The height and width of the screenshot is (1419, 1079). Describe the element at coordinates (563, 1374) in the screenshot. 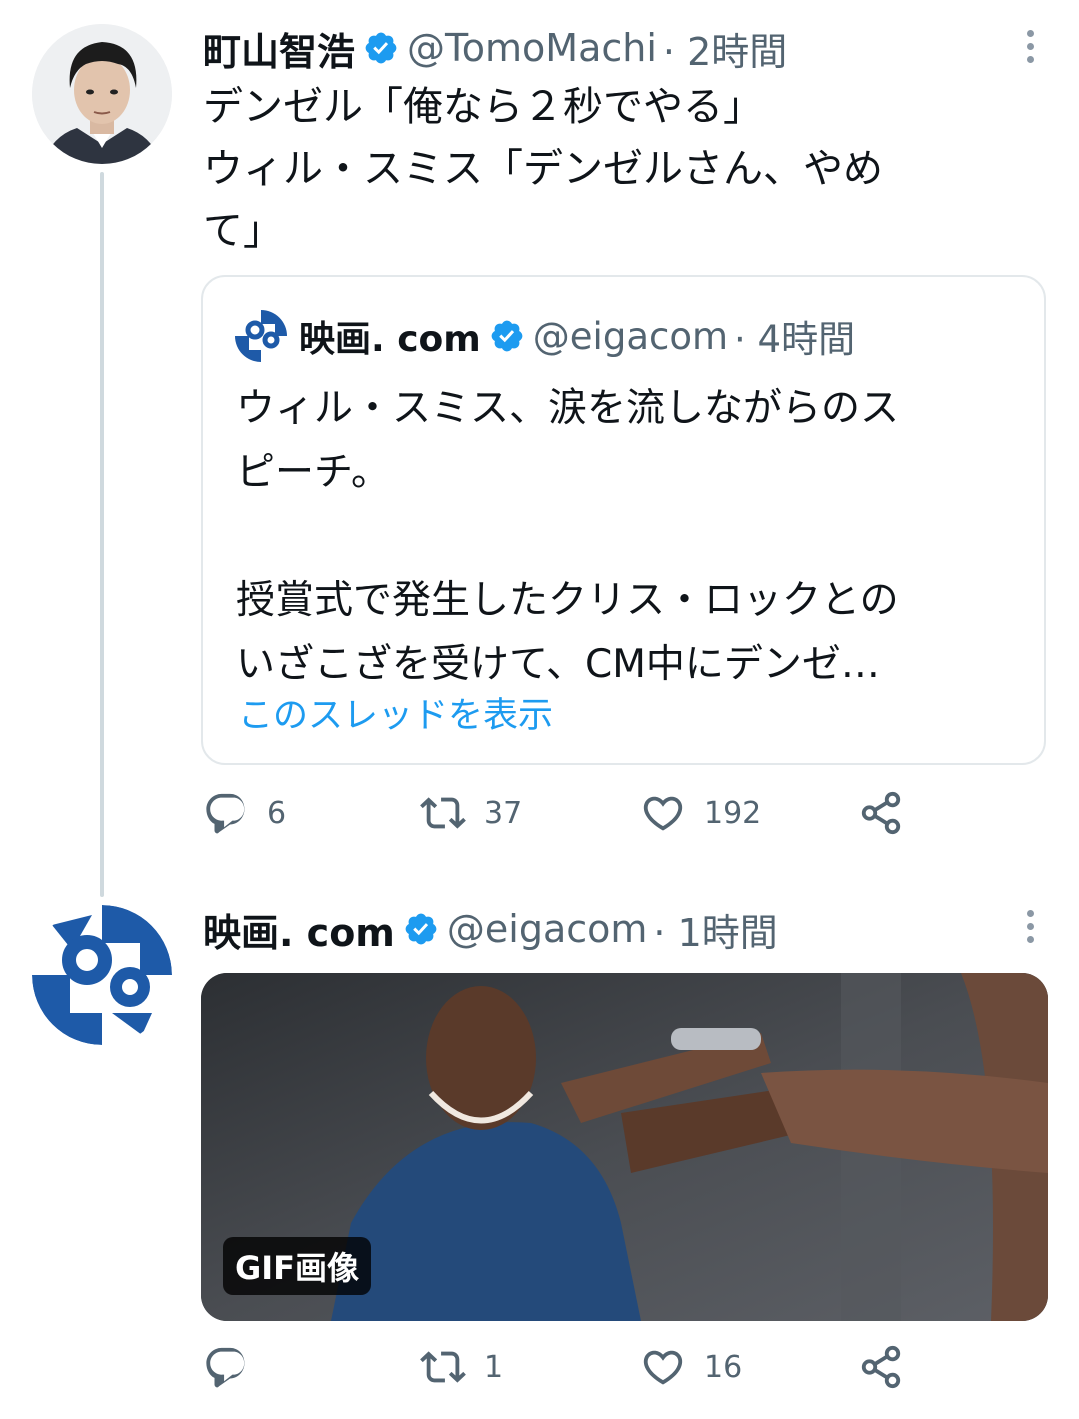

I see `tweet2-actions: 1 16` at that location.